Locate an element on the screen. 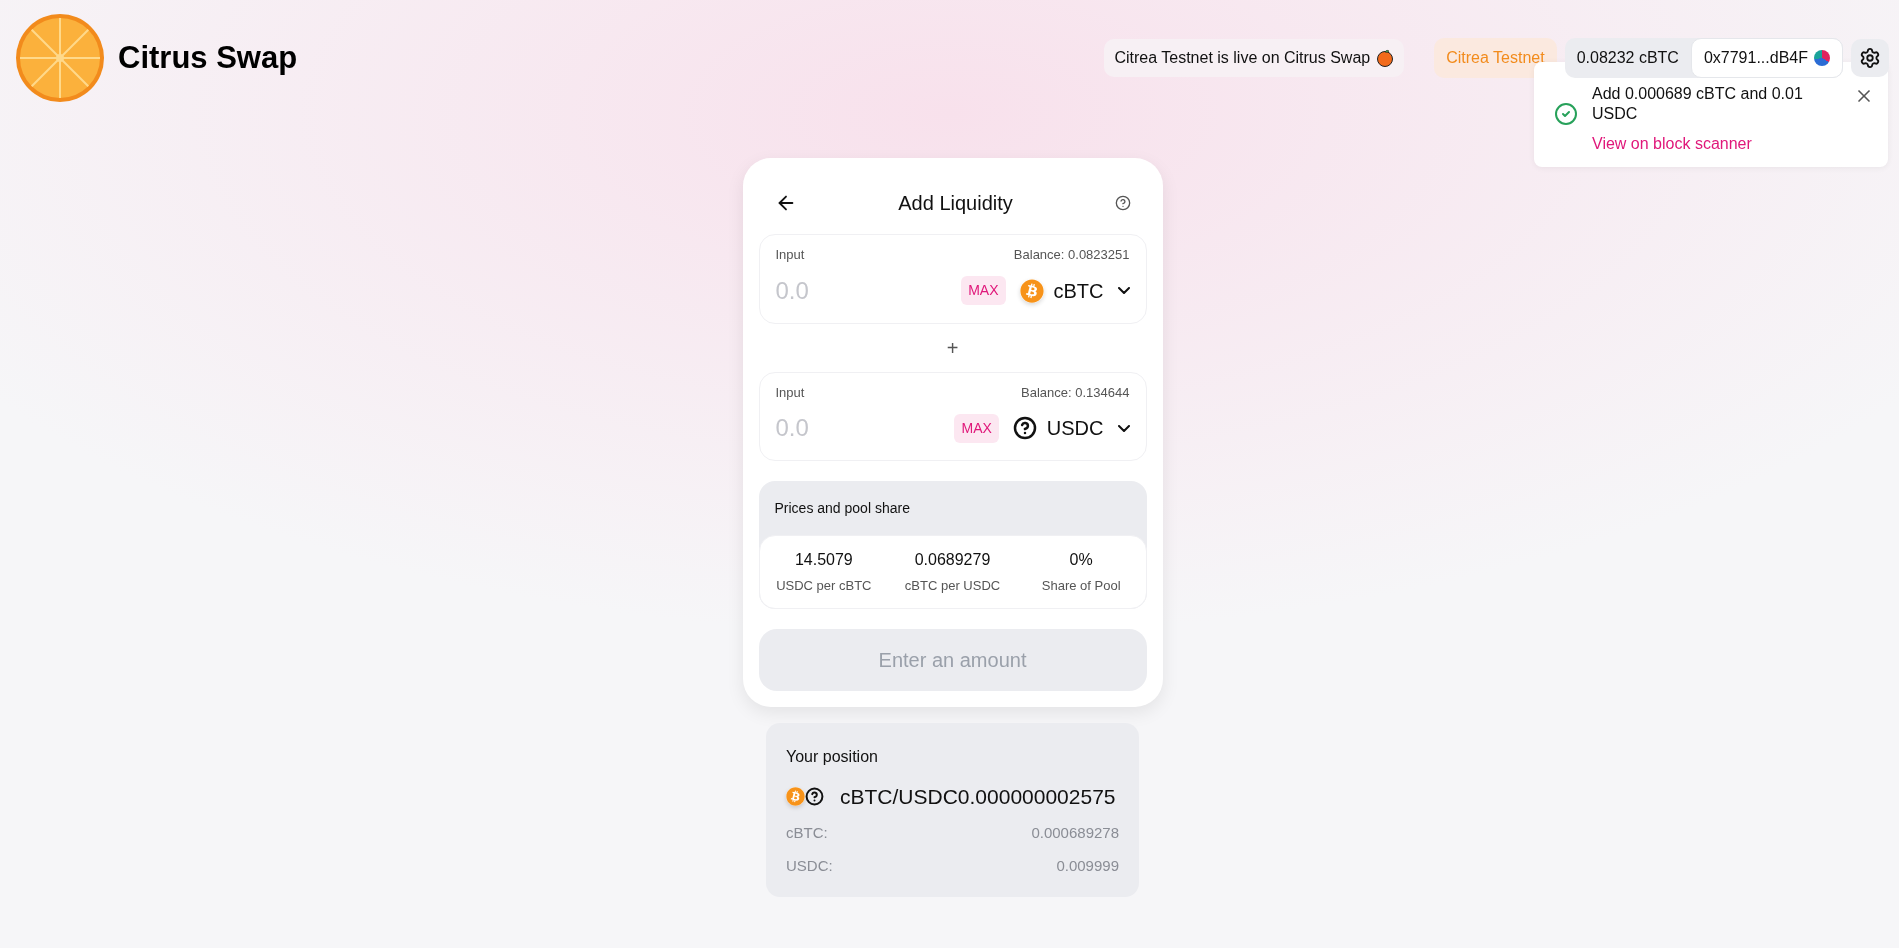 The height and width of the screenshot is (948, 1899). help-icon is located at coordinates (1122, 203).